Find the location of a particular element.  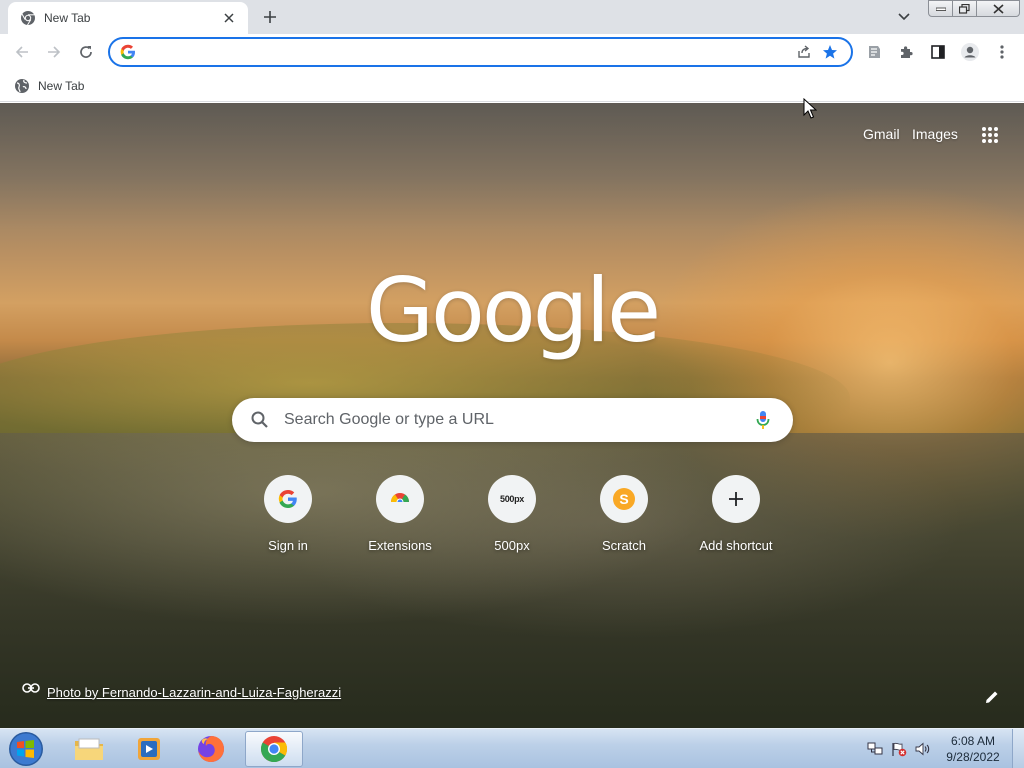

google-apps-grid-icon is located at coordinates (990, 135).